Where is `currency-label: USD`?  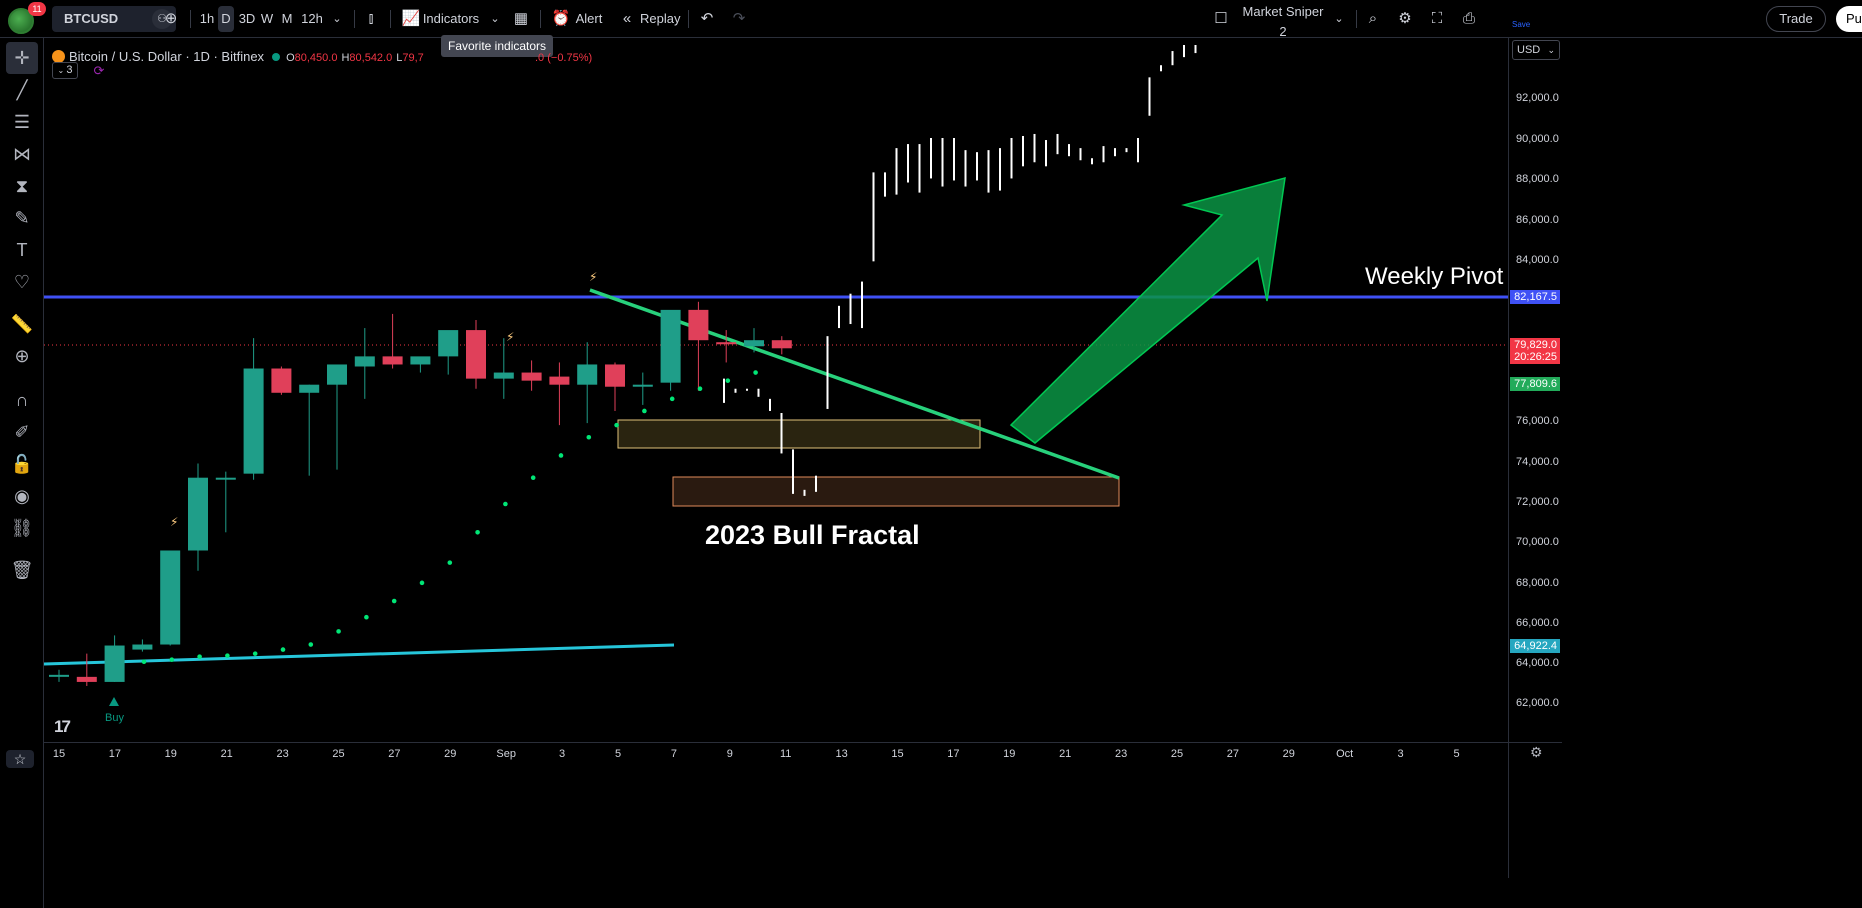
currency-label: USD is located at coordinates (1529, 50).